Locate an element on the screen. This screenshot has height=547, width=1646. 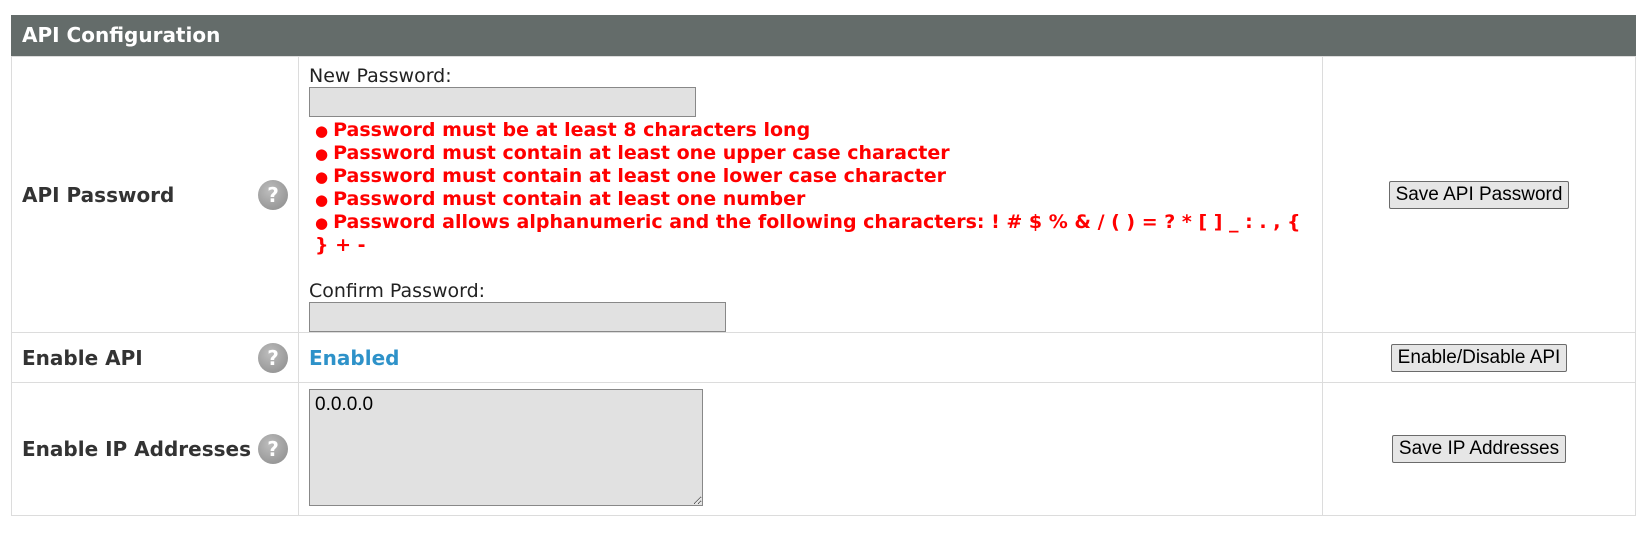
enable-ip-action-cell: Save IP Addresses is located at coordinates (1479, 449).